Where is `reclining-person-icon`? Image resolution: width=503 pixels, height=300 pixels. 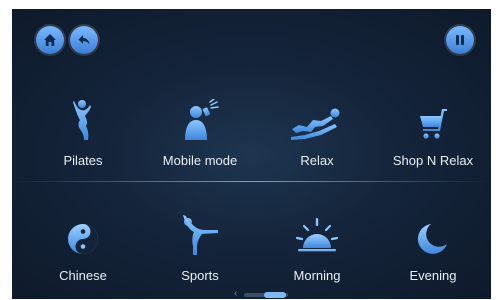 reclining-person-icon is located at coordinates (317, 119).